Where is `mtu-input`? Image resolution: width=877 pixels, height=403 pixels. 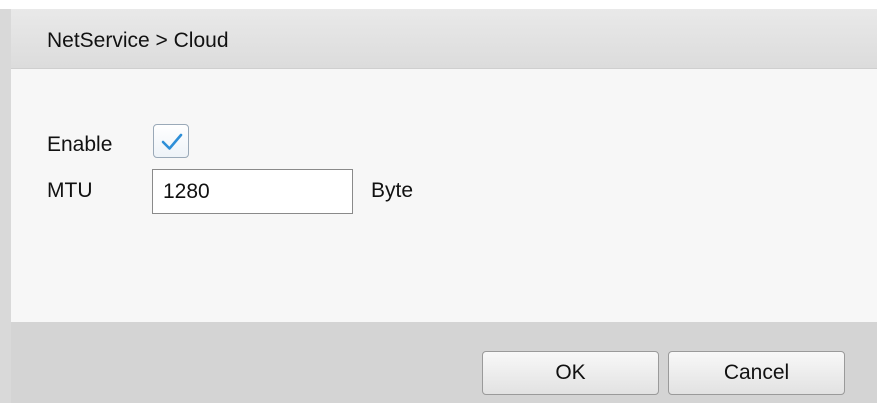
mtu-input is located at coordinates (252, 191).